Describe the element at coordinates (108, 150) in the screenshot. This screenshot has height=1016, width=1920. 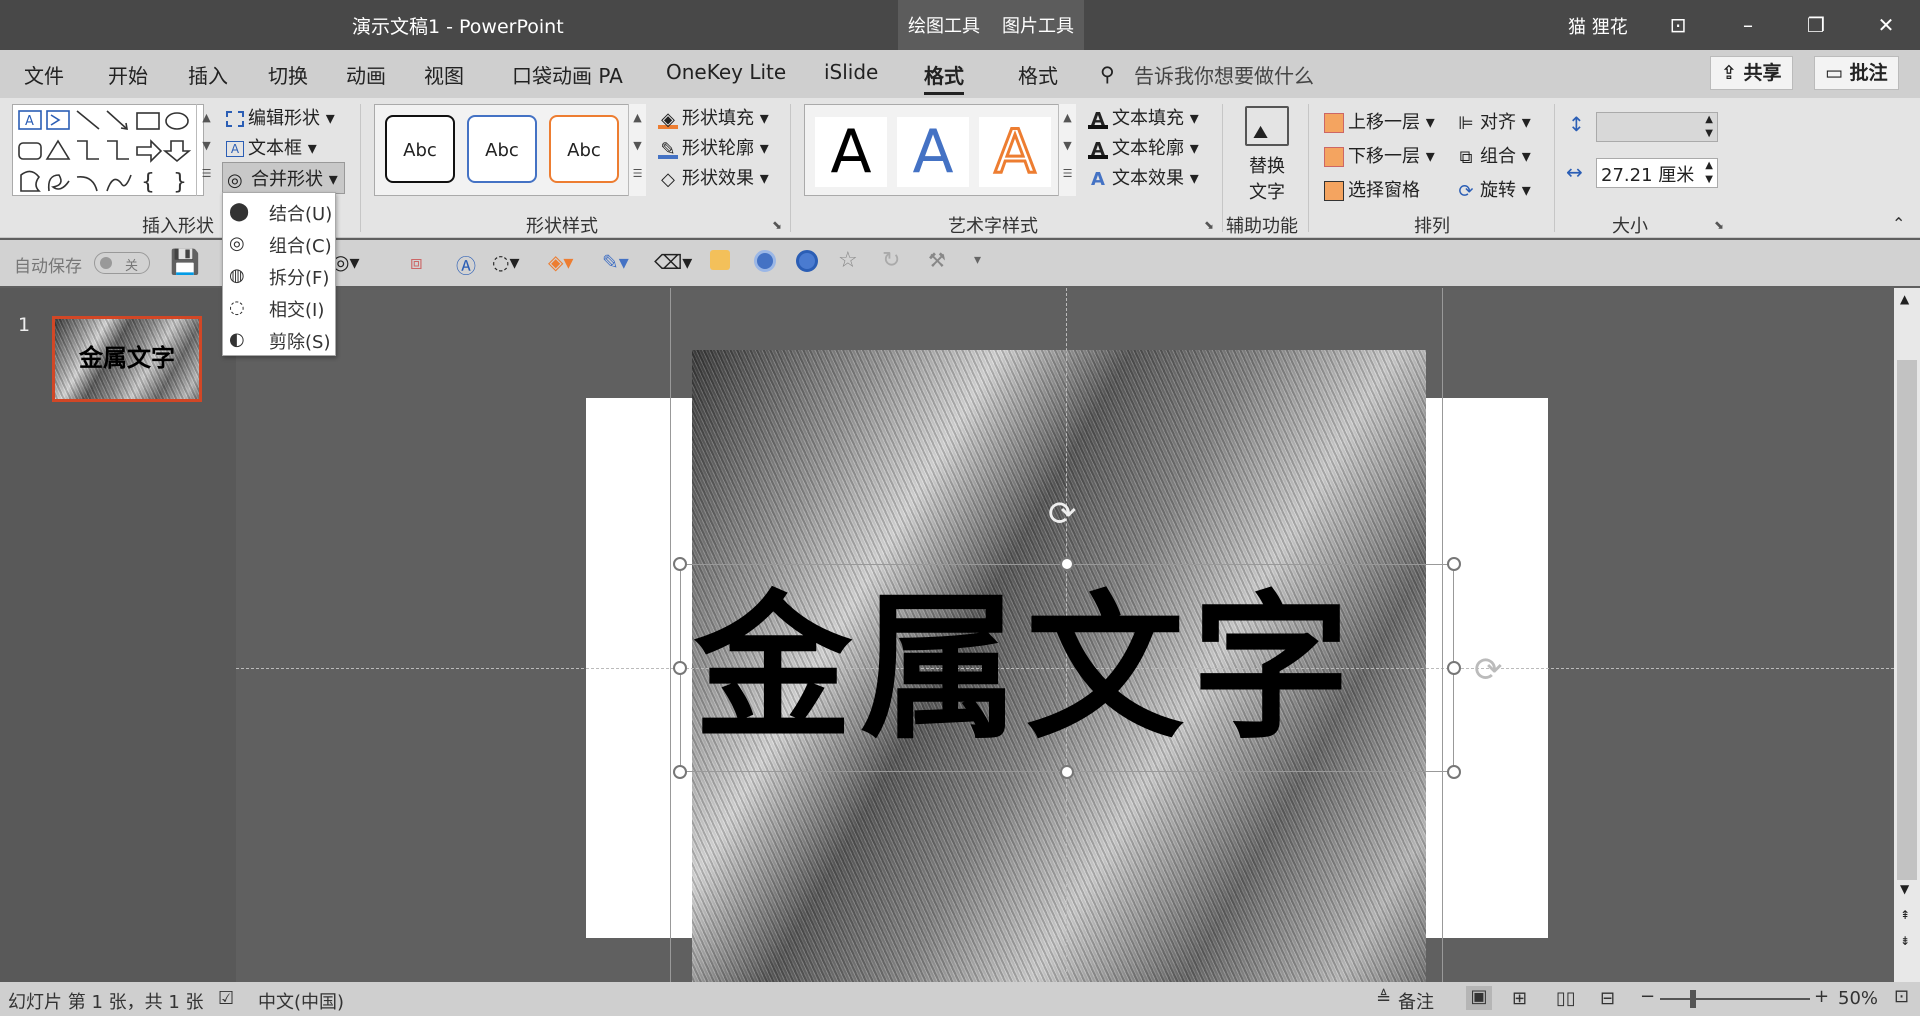
I see `shapes-gallery: A { }` at that location.